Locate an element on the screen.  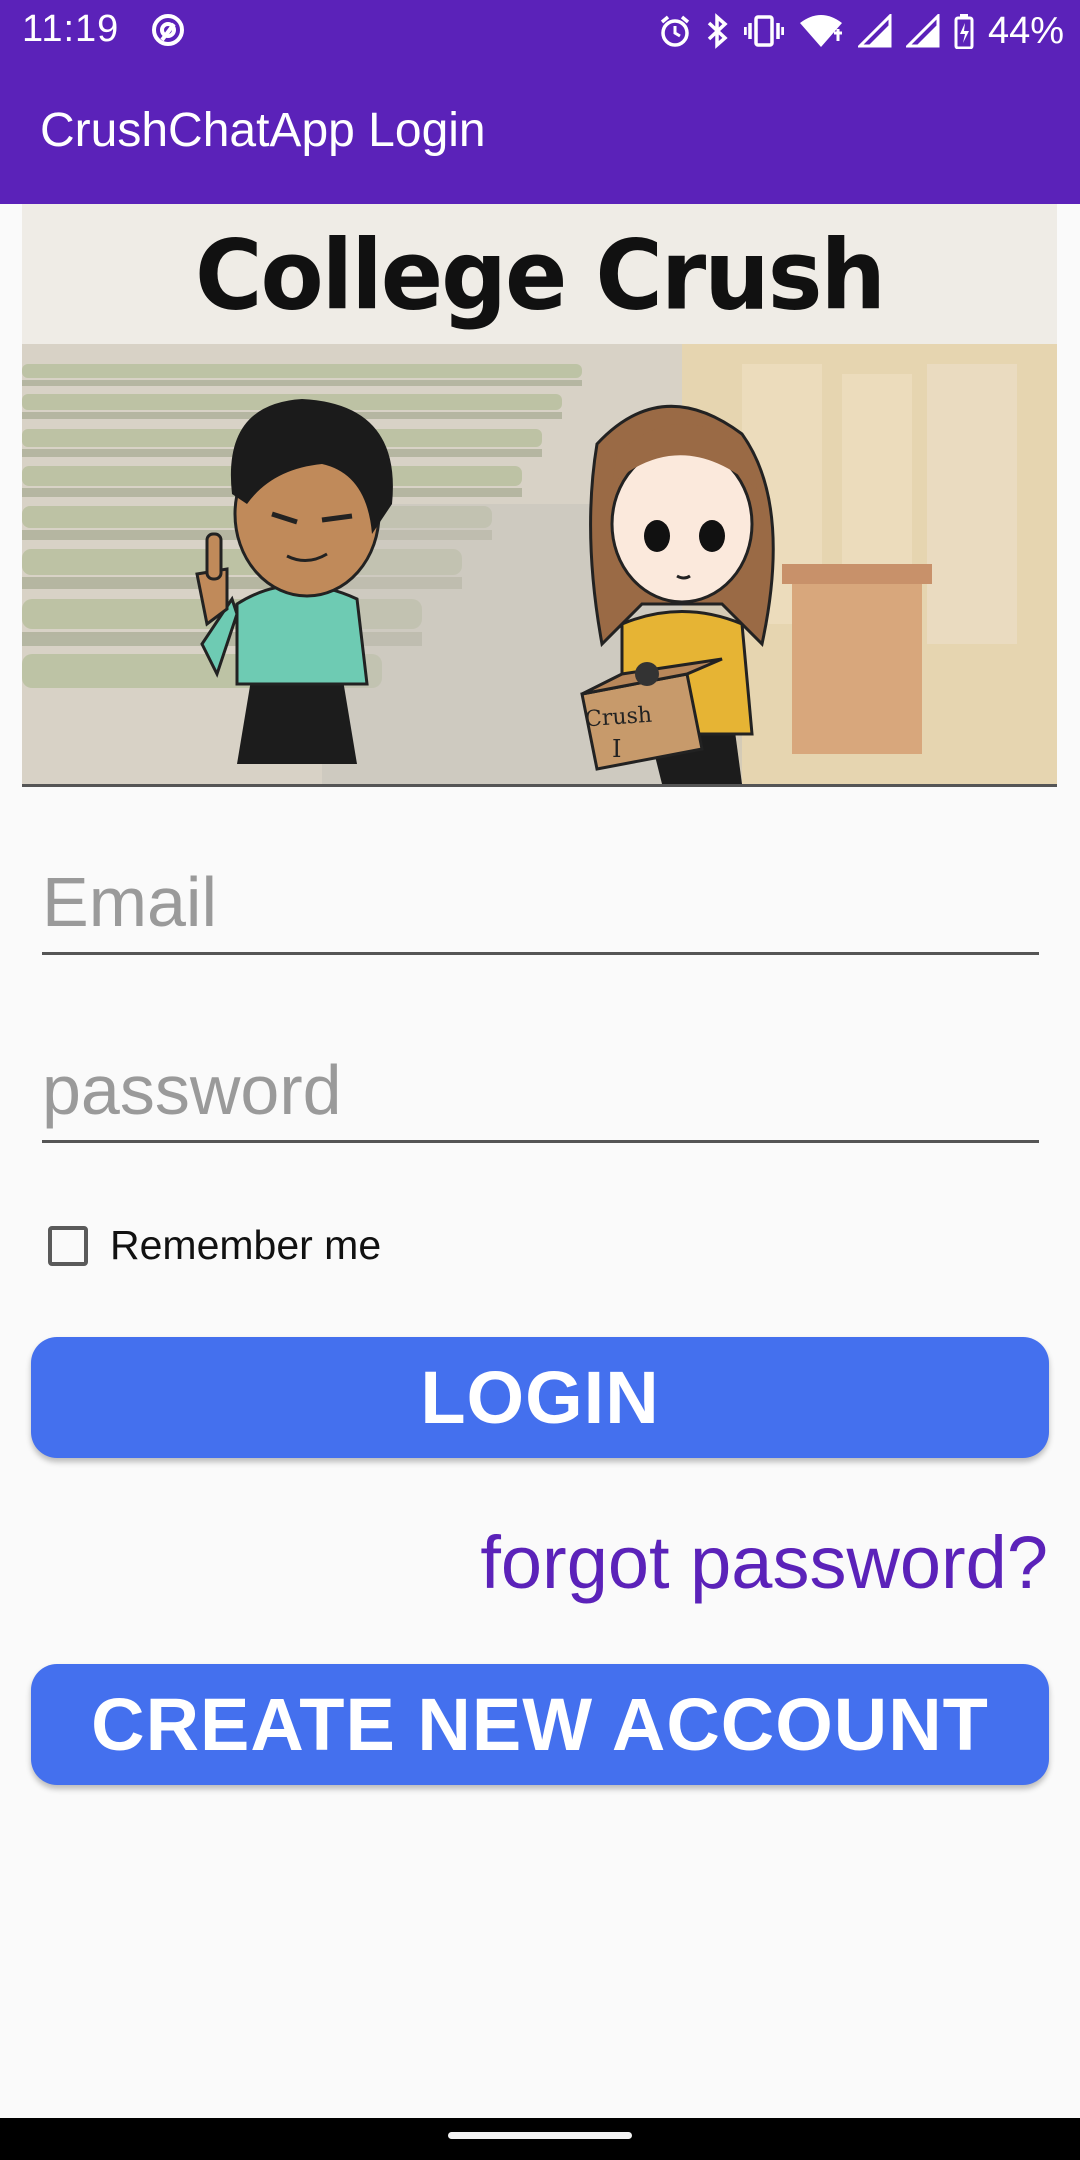
password-field is located at coordinates (540, 1091).